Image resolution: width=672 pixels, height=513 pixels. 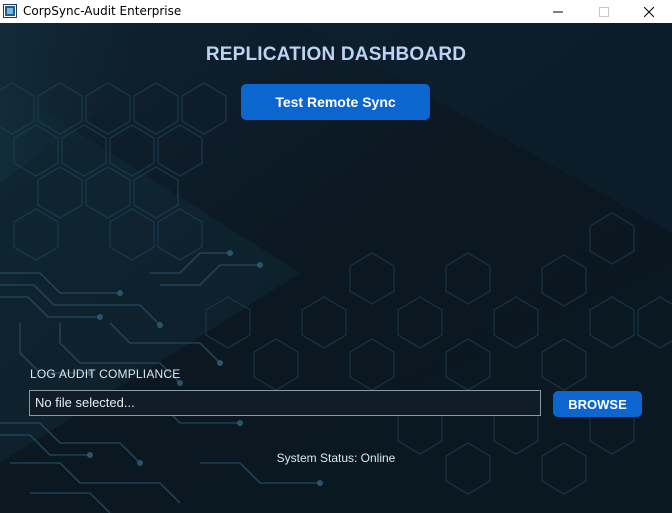 I want to click on test-remote-sync-button: Test Remote Sync, so click(x=335, y=102).